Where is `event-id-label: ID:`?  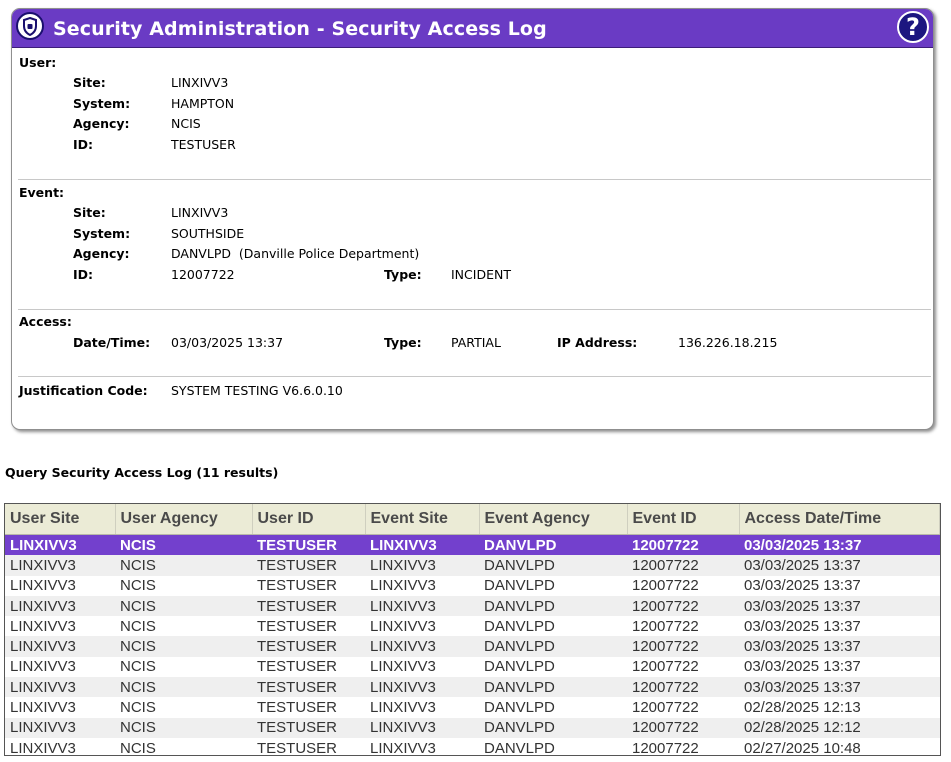 event-id-label: ID: is located at coordinates (83, 274).